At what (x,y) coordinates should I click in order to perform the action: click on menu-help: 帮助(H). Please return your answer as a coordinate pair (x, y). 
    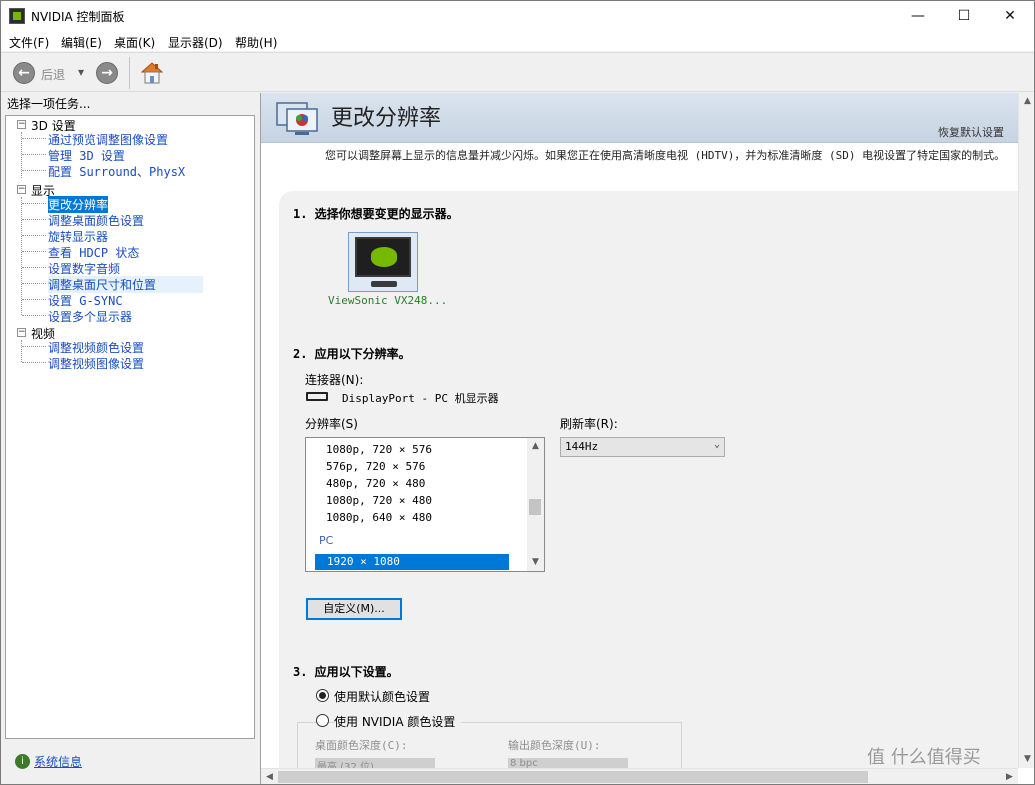
    Looking at the image, I should click on (256, 42).